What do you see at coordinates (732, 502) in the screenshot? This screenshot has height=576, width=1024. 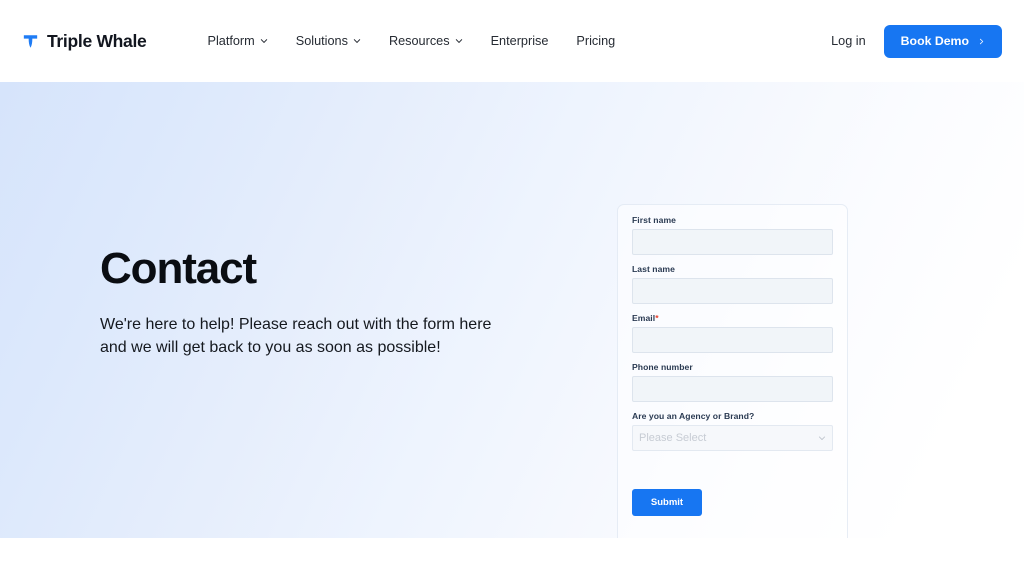 I see `submit-wrap: Submit` at bounding box center [732, 502].